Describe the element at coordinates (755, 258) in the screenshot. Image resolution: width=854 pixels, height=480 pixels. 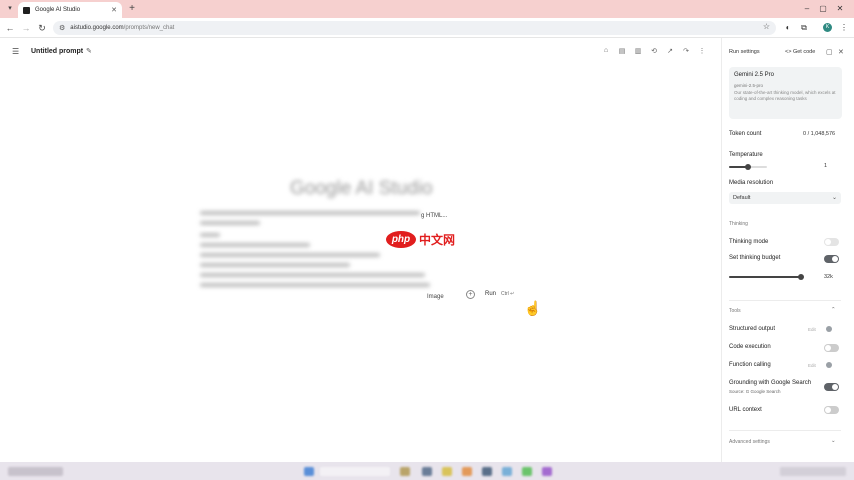
I see `thinking-budget-label: Set thinking budget` at that location.